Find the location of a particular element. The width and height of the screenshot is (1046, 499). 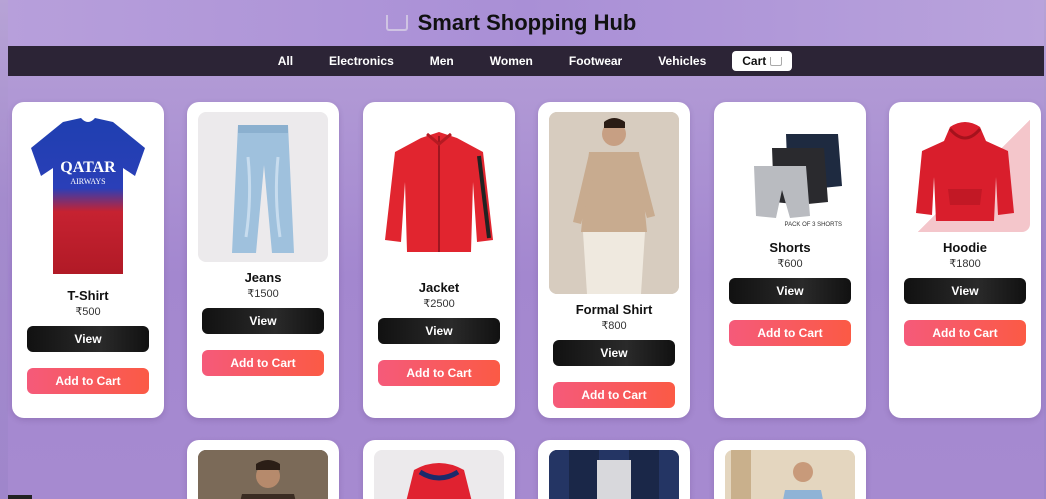

nav-men: Men is located at coordinates (442, 61).